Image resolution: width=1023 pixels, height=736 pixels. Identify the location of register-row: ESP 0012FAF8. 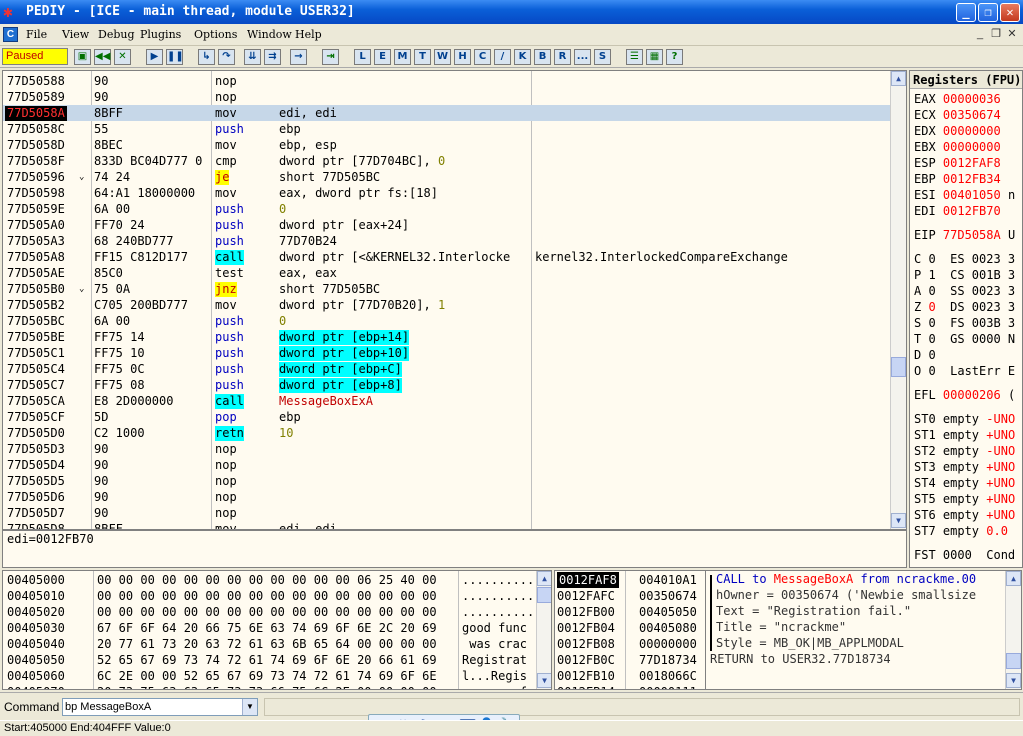
(961, 163).